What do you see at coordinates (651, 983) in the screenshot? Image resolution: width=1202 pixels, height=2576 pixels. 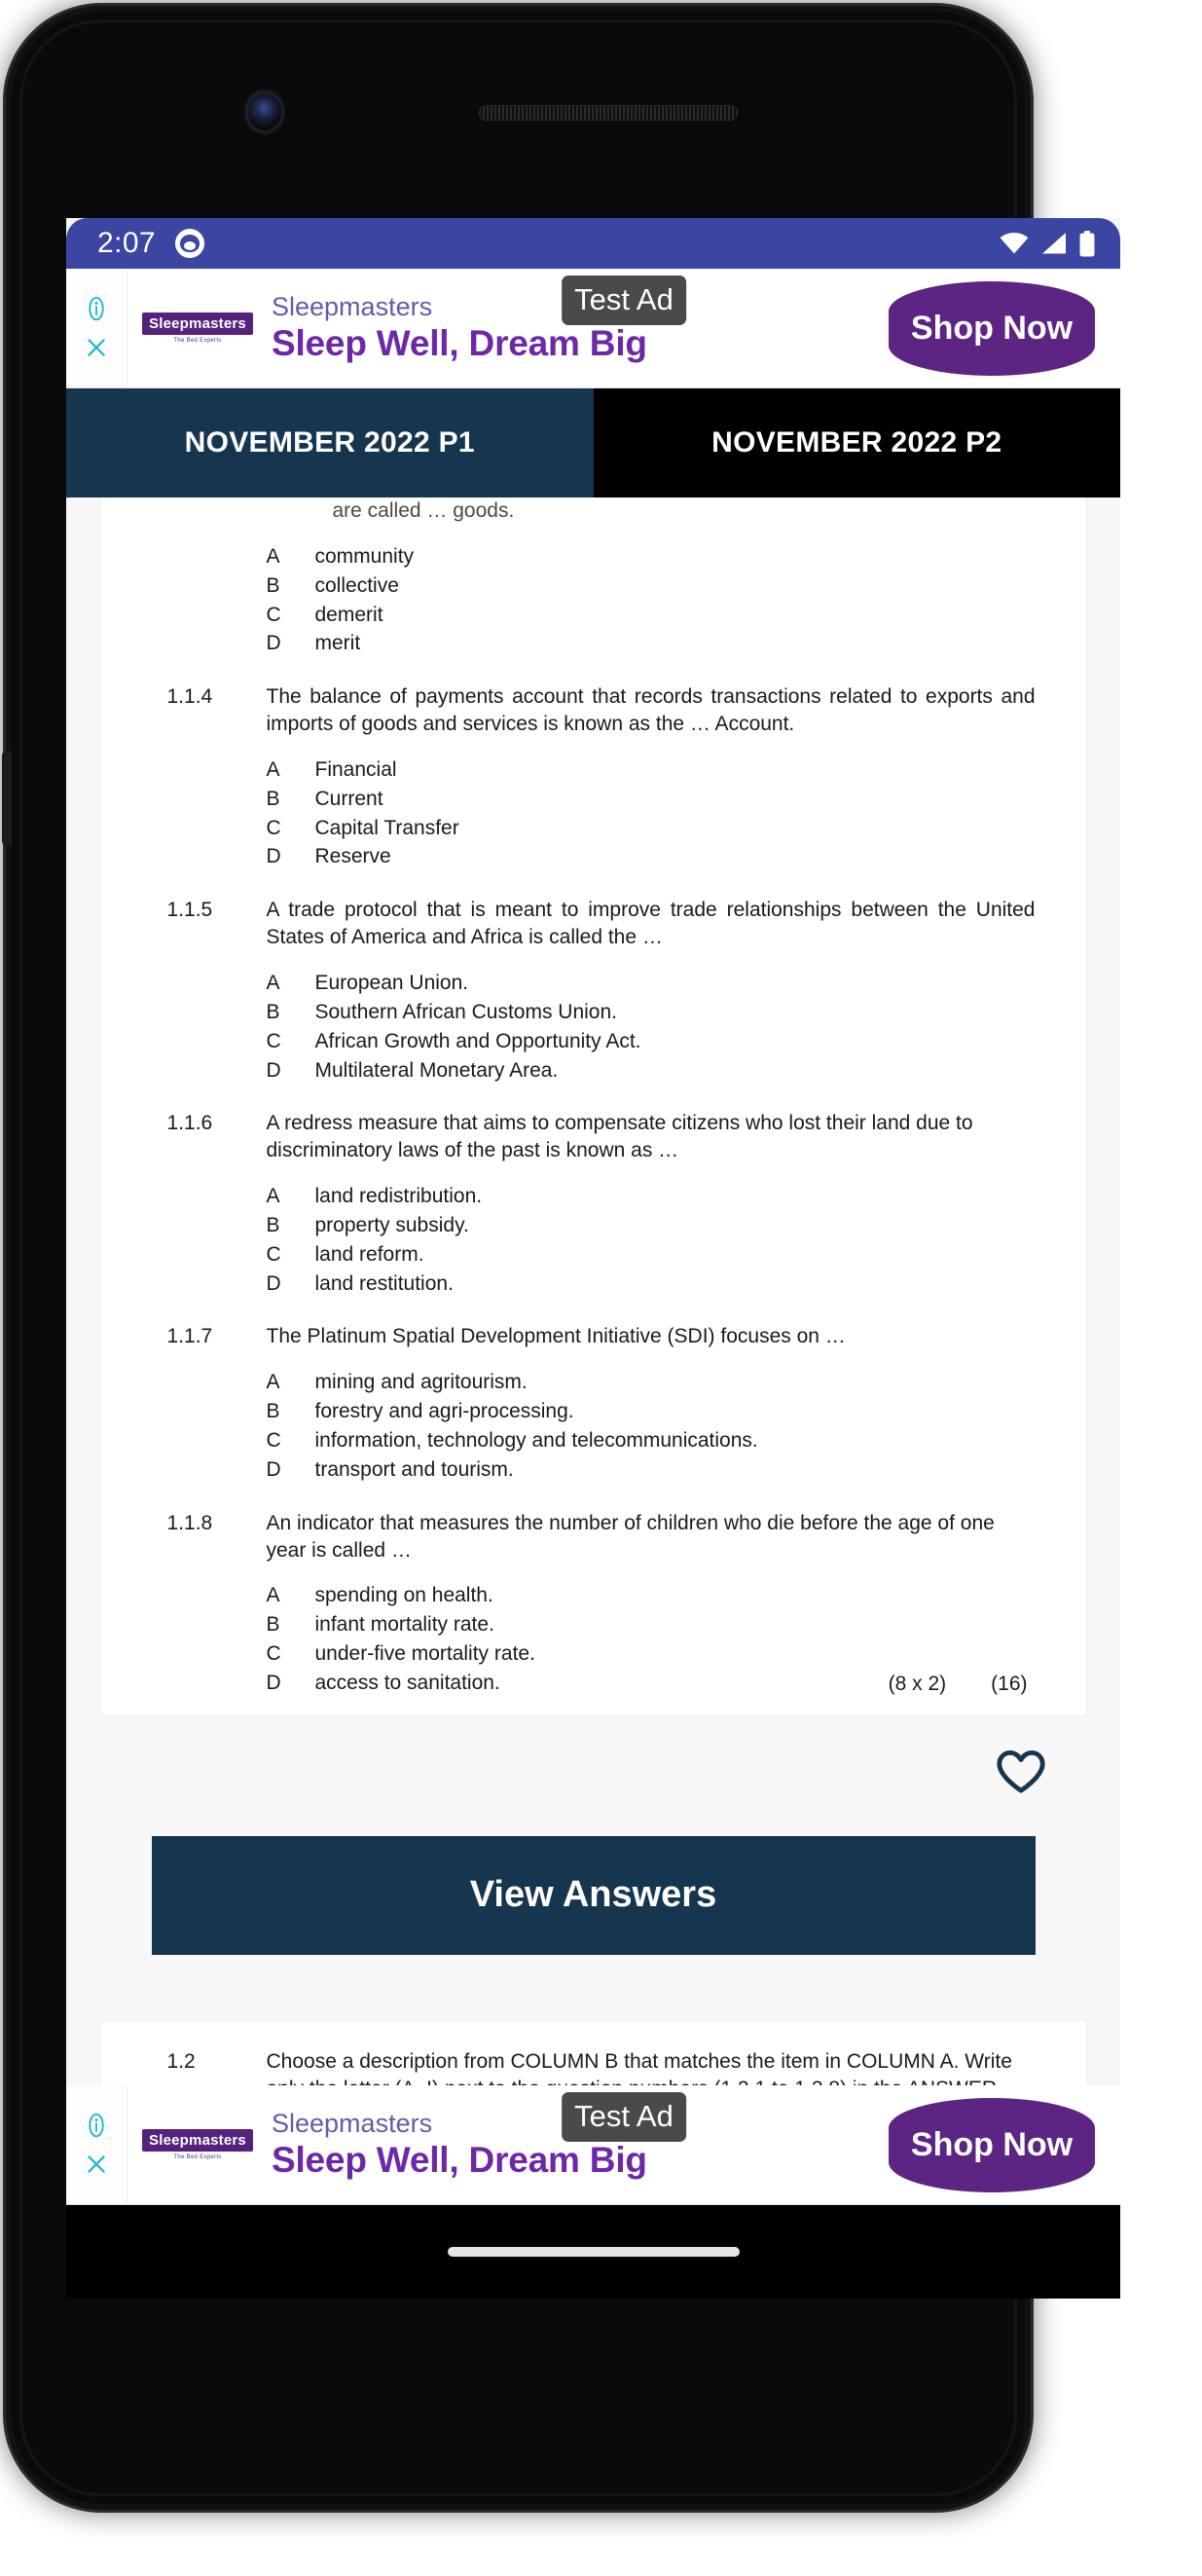 I see `option-row: A European Union.` at bounding box center [651, 983].